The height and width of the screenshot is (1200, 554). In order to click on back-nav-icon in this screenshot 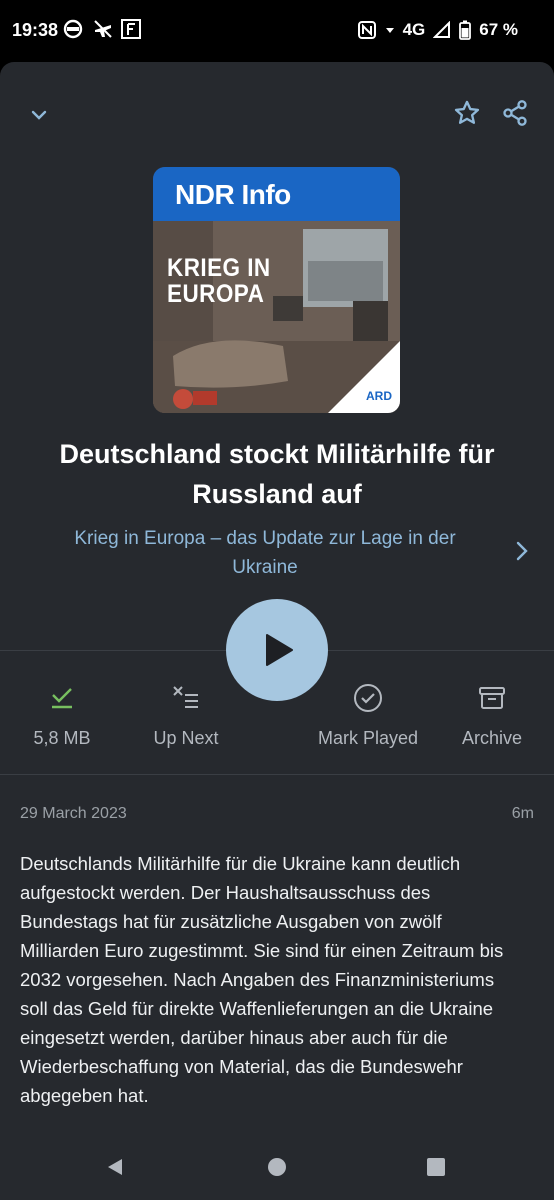, I will do `click(115, 1167)`.